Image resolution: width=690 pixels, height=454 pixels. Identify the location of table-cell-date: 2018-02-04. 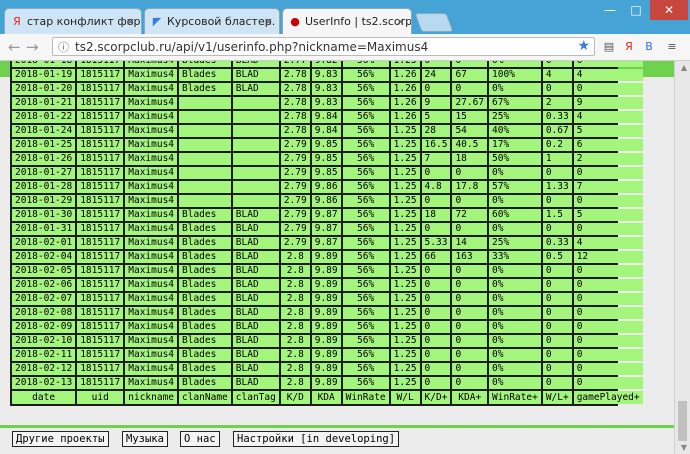
(44, 257).